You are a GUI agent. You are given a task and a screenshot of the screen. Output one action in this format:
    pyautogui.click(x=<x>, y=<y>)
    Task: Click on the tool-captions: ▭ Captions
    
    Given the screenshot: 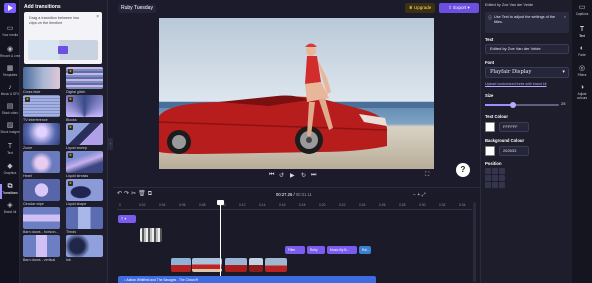 What is the action you would take?
    pyautogui.click(x=582, y=9)
    